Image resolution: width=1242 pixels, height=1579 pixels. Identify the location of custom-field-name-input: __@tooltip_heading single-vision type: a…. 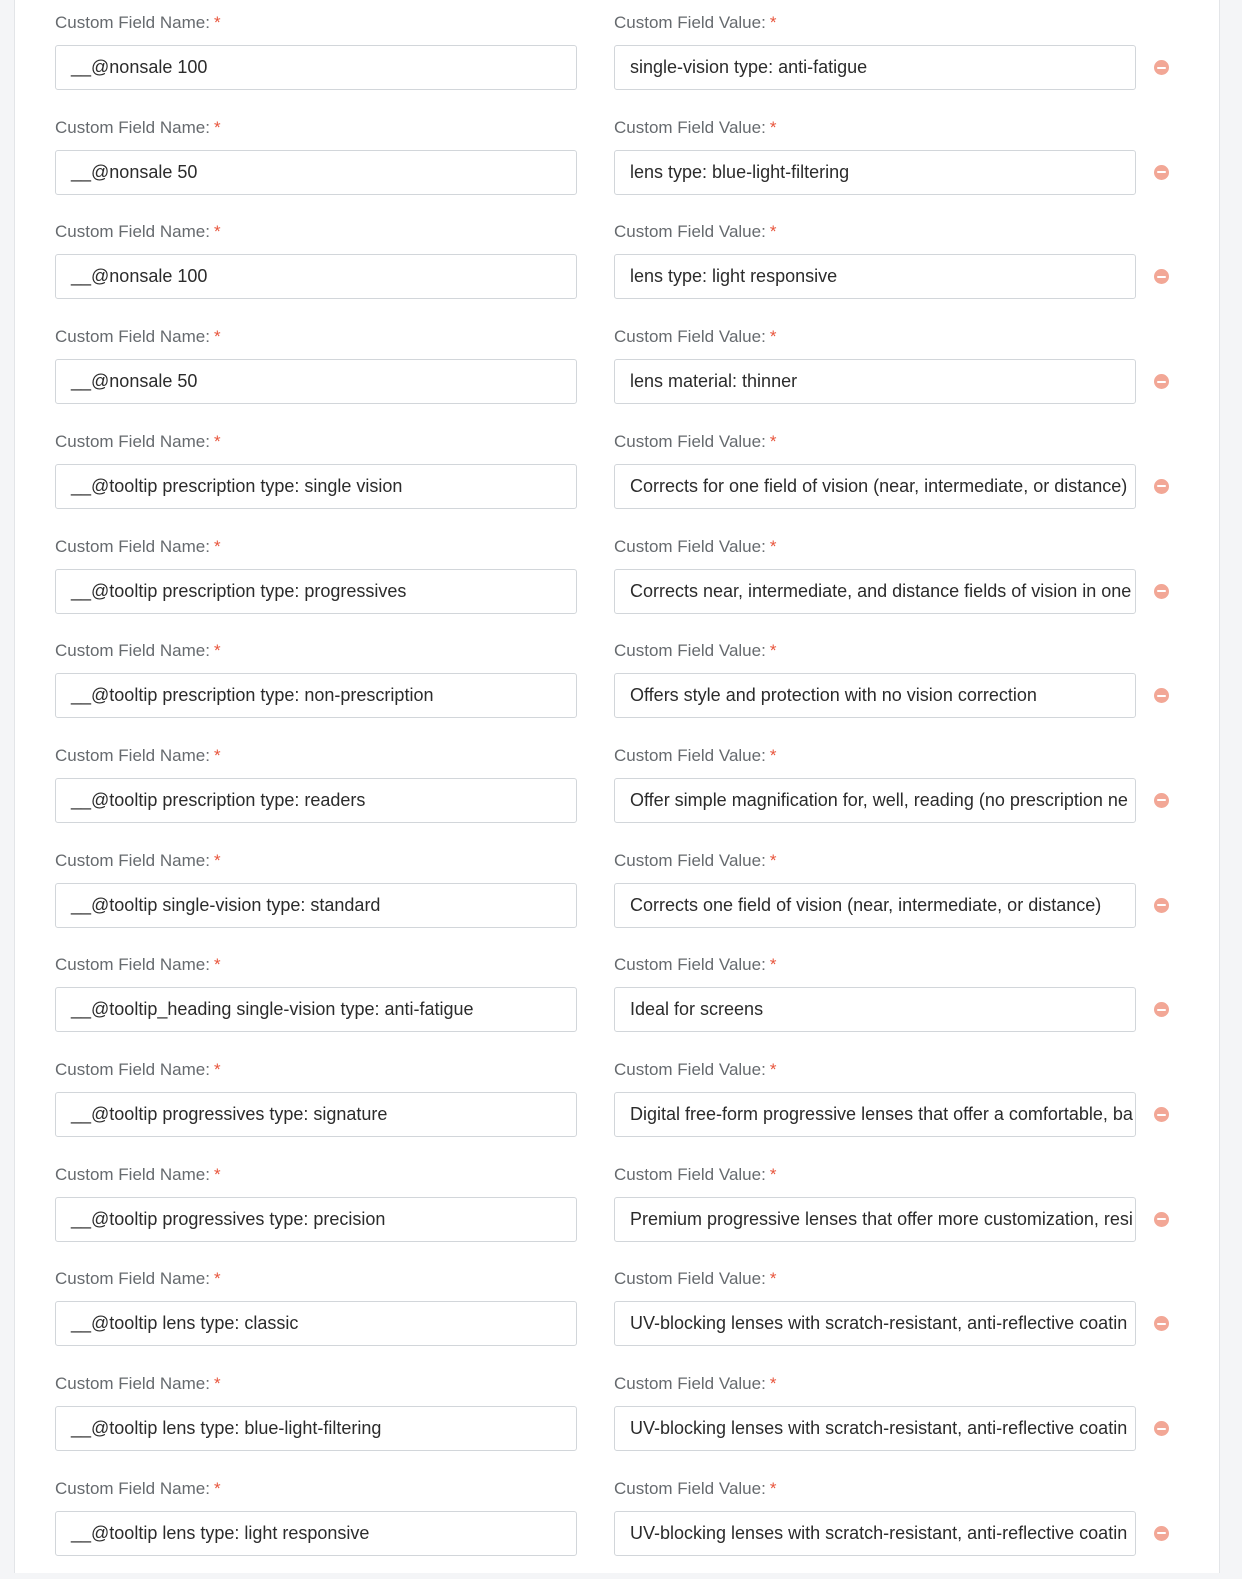
(316, 1010).